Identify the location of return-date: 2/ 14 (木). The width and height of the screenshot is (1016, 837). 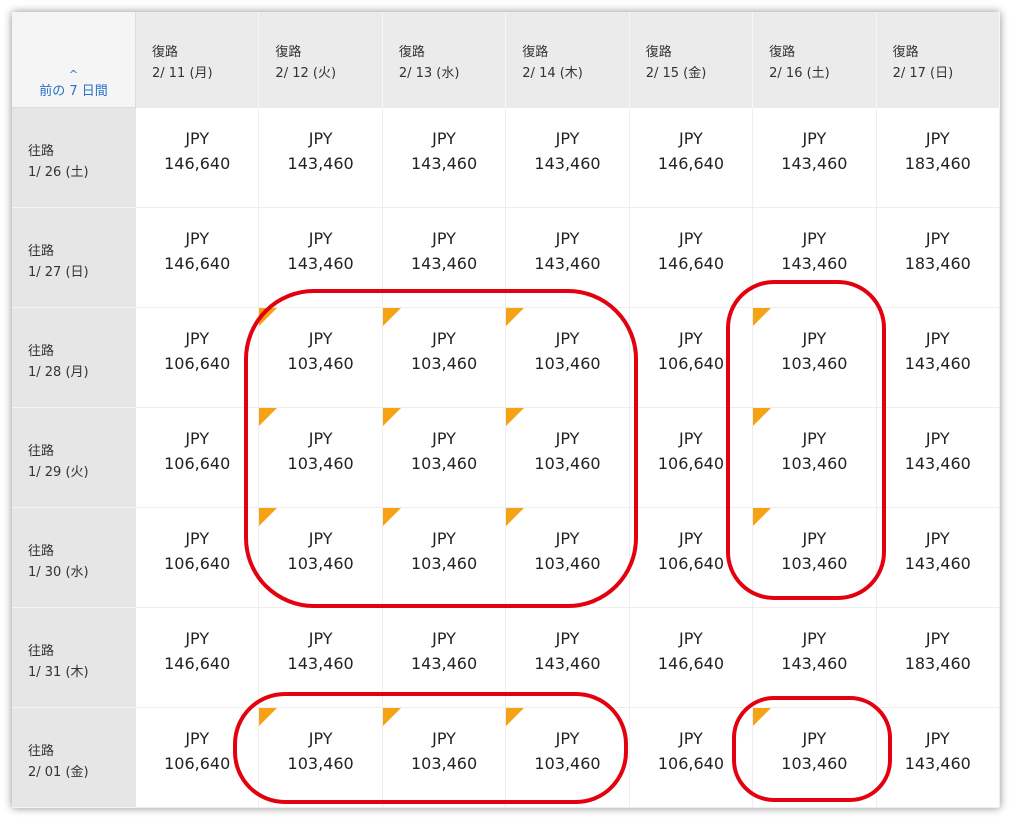
(552, 73).